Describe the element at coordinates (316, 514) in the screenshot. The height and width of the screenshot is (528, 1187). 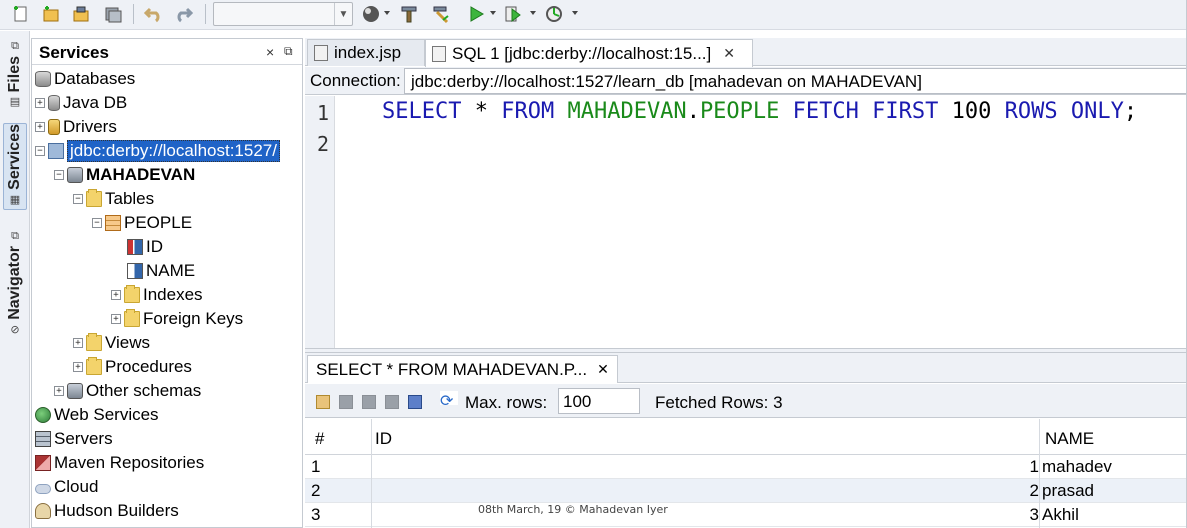
I see `row-number-cell: 3` at that location.